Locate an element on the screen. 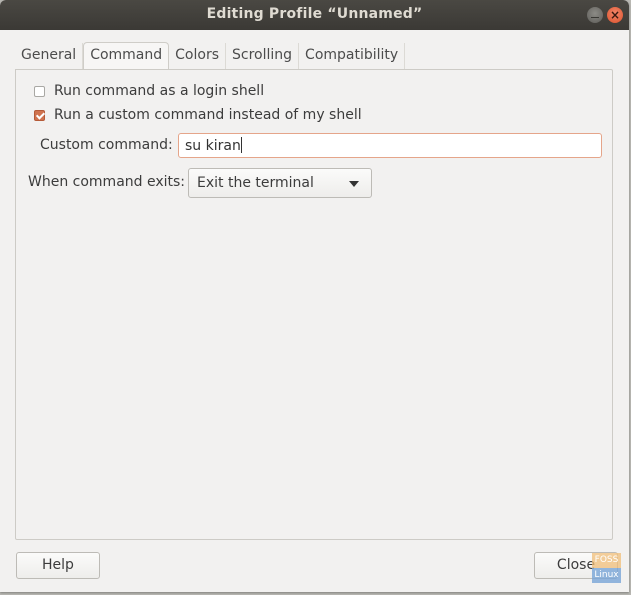 This screenshot has height=595, width=631. title-bar: Editing Profile “Unnamed” × is located at coordinates (314, 15).